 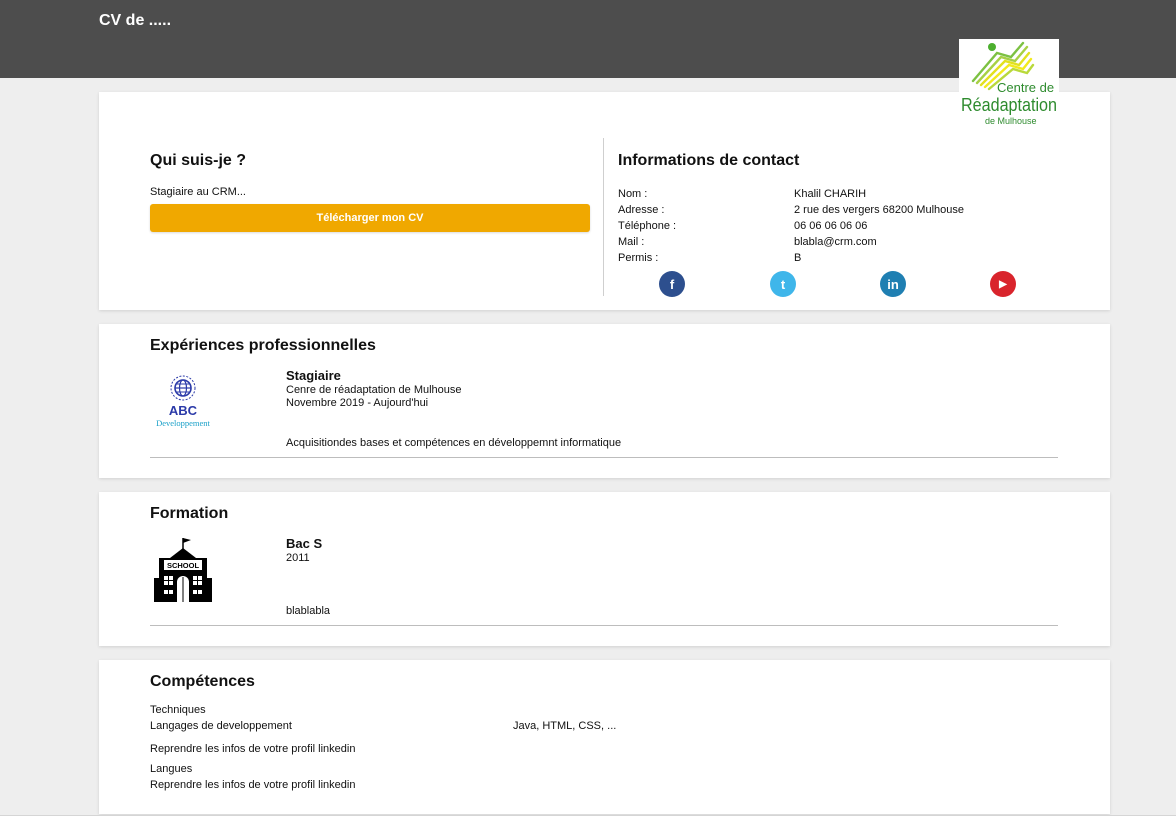 What do you see at coordinates (313, 375) in the screenshot?
I see `experience-role: Stagiaire` at bounding box center [313, 375].